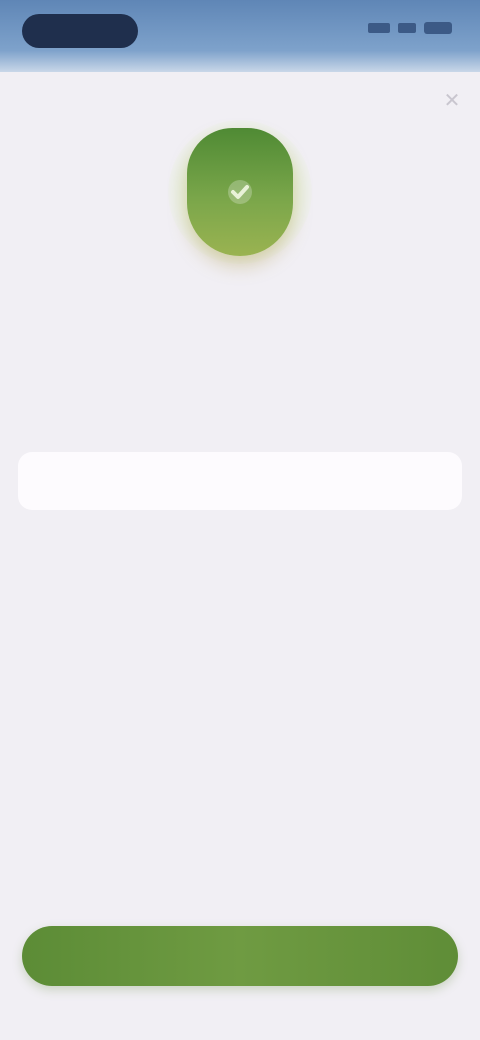  I want to click on status-bar, so click(240, 36).